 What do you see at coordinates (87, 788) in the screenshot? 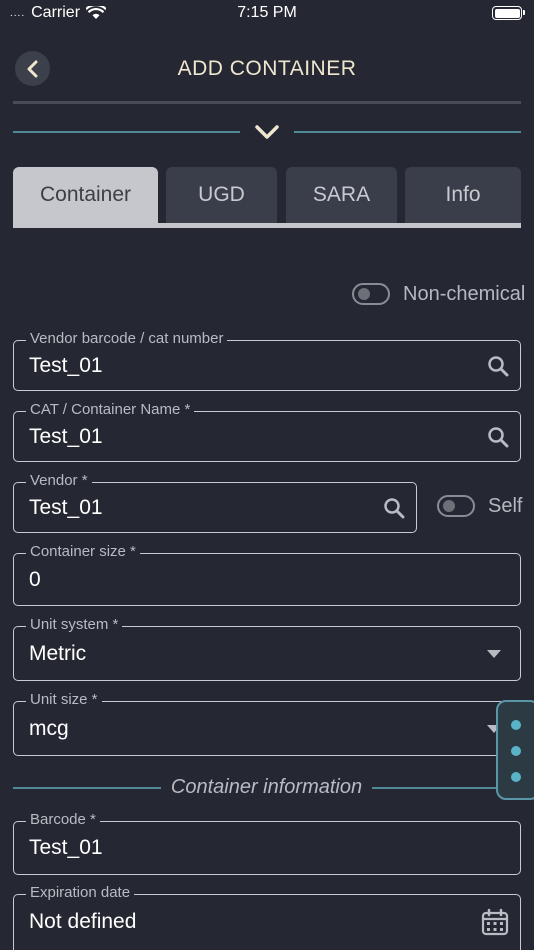
I see `section-divider-left` at bounding box center [87, 788].